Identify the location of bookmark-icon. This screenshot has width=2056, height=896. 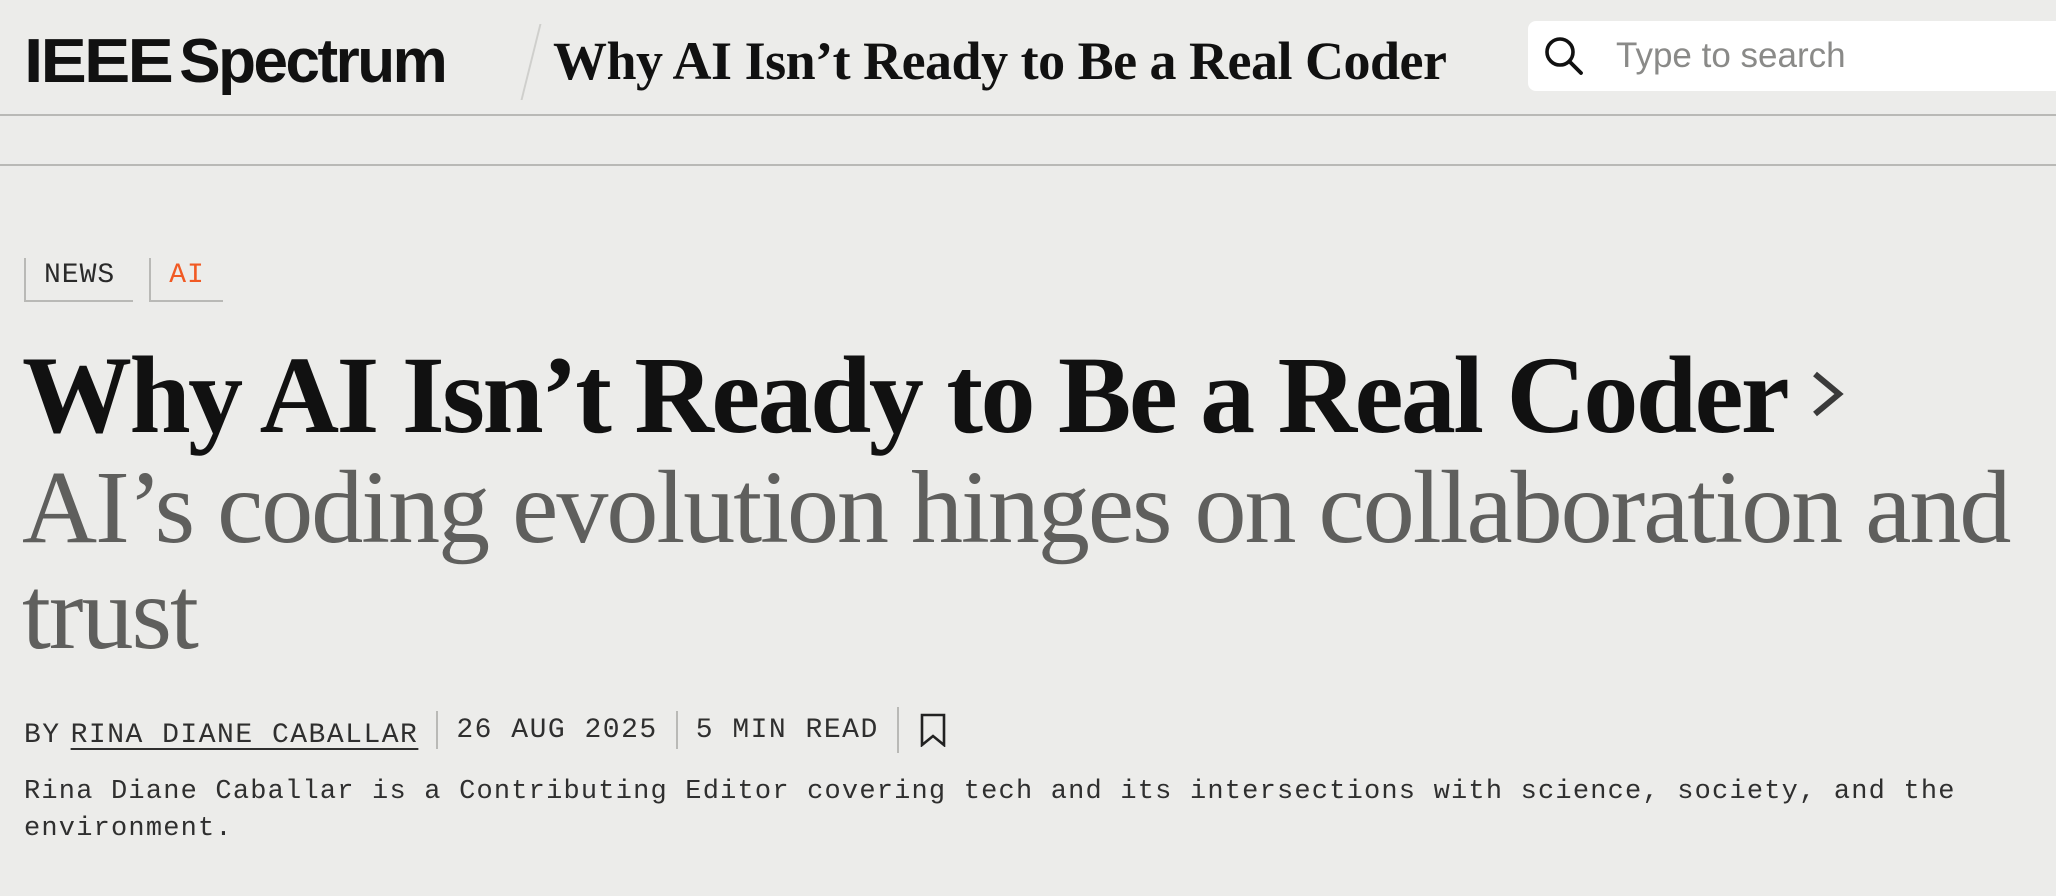
(933, 730).